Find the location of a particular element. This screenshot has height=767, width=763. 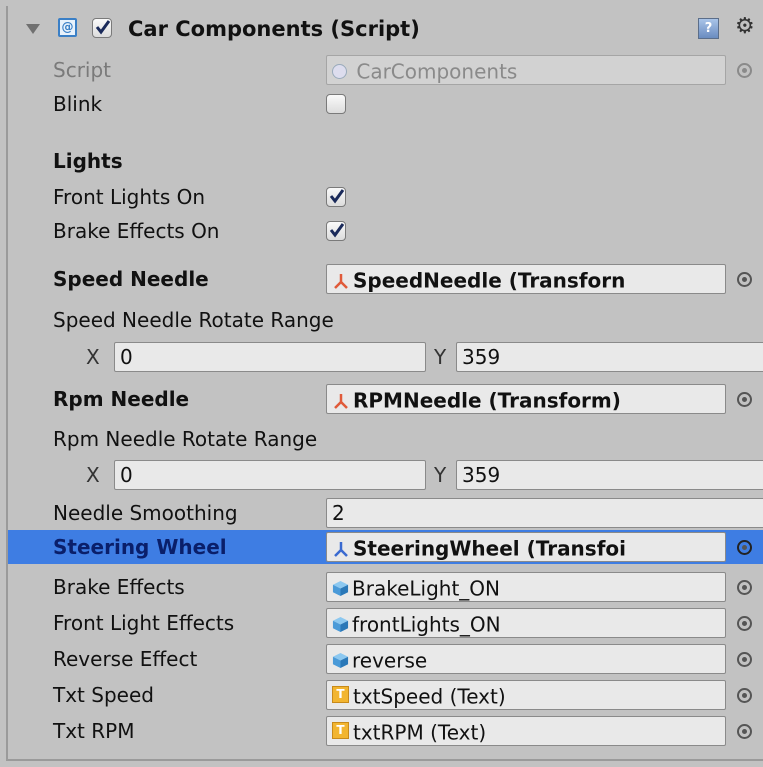

rpm-needle-row: Rpm Needle RPMNeedle (Transform) is located at coordinates (385, 399).